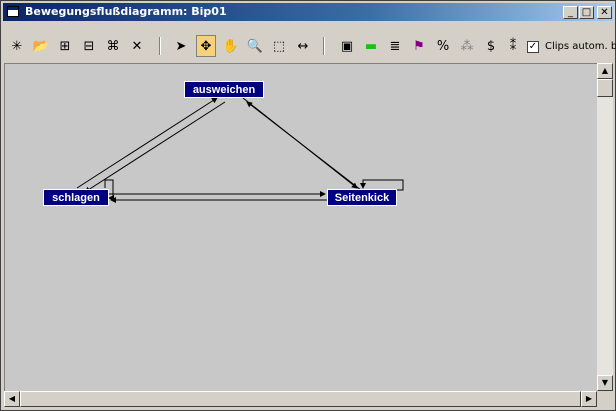 Image resolution: width=616 pixels, height=411 pixels. I want to click on cluster-icon: ⌘, so click(113, 46).